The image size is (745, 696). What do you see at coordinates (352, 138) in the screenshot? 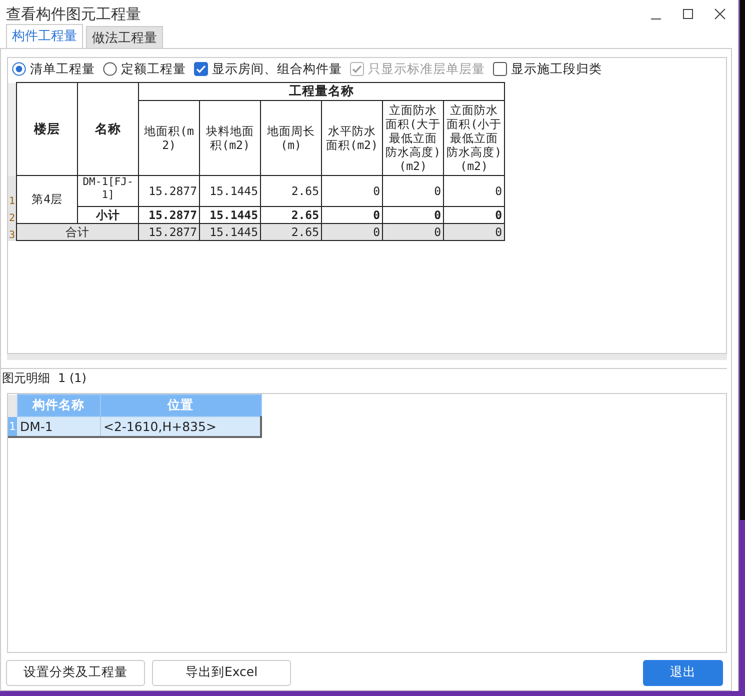
I see `column-header: 水平防水面积(m2)` at bounding box center [352, 138].